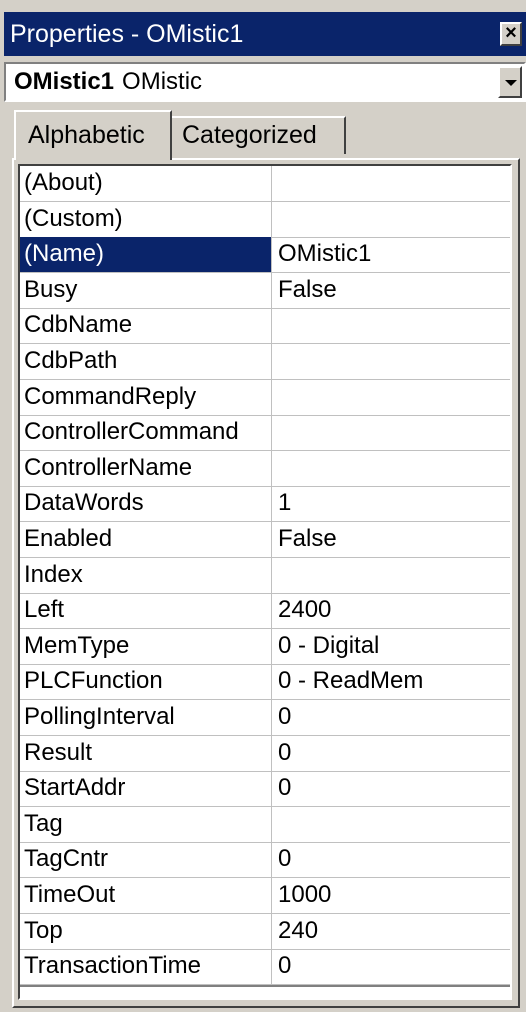  I want to click on property-value: OMistic1, so click(393, 254).